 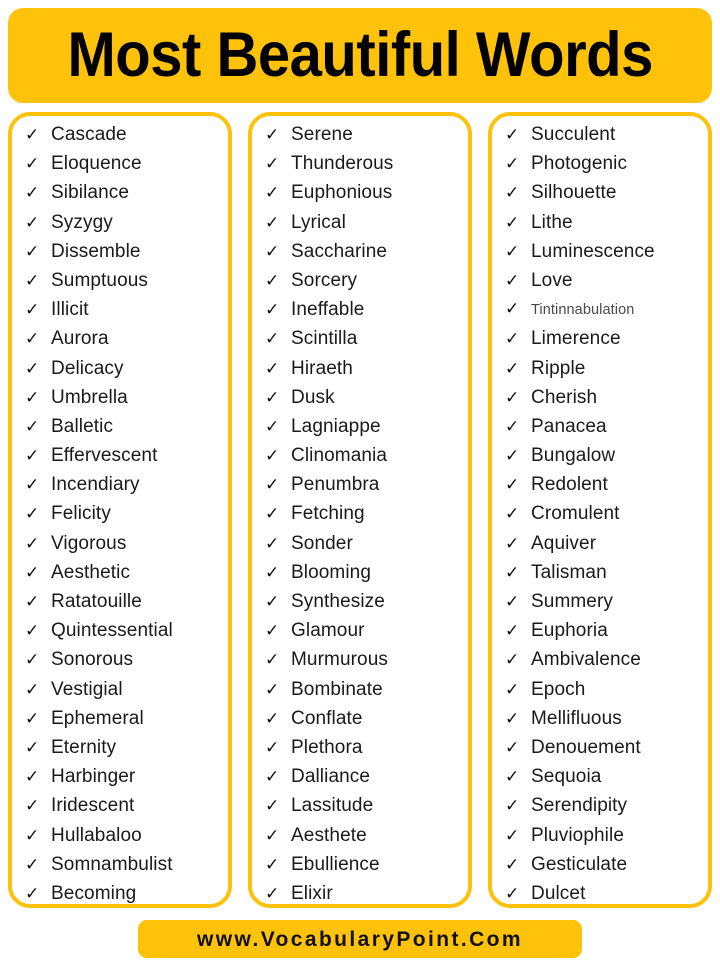 What do you see at coordinates (96, 601) in the screenshot?
I see `word-label: Ratatouille` at bounding box center [96, 601].